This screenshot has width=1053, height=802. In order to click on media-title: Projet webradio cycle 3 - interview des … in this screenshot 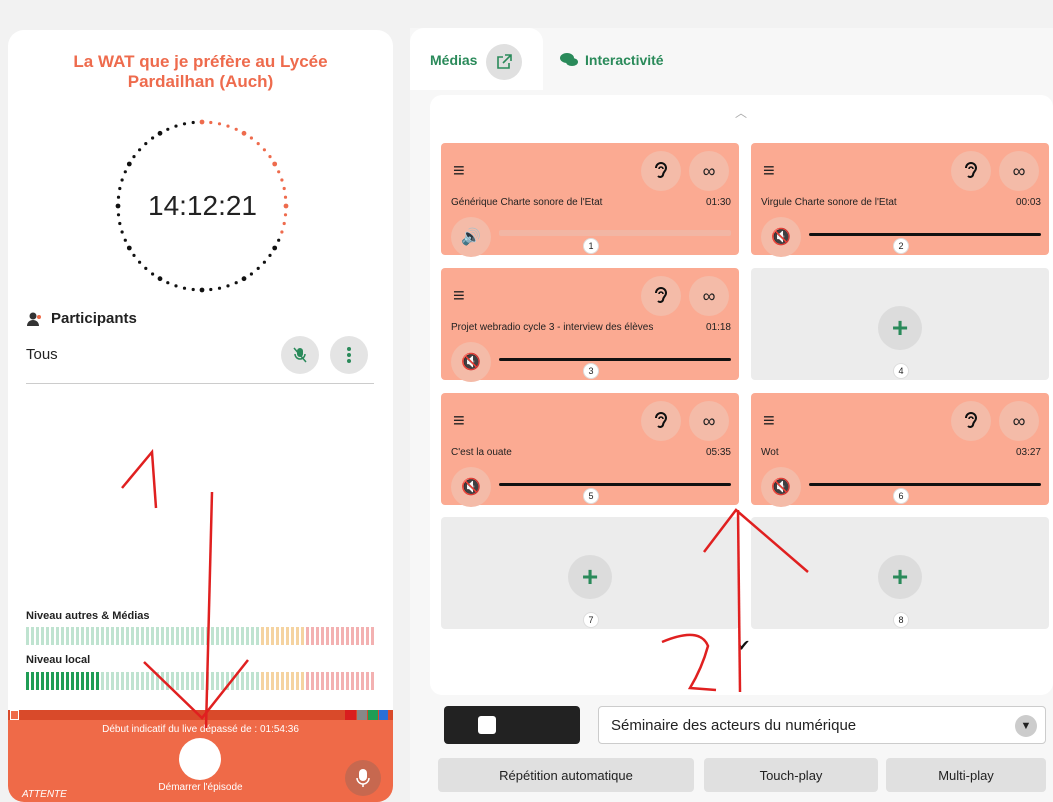, I will do `click(552, 327)`.